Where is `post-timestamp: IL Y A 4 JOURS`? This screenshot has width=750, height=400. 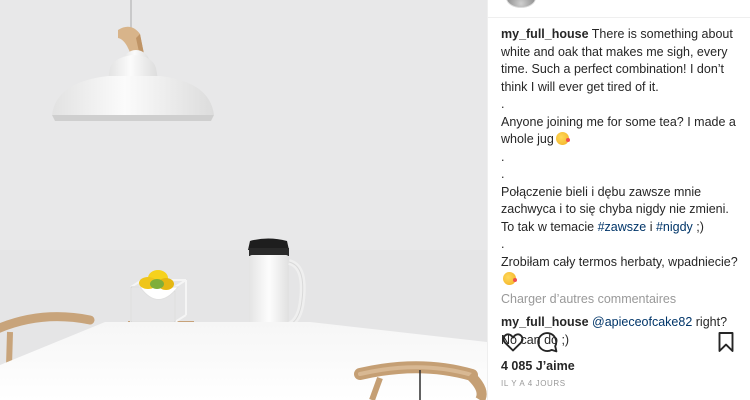 post-timestamp: IL Y A 4 JOURS is located at coordinates (533, 383).